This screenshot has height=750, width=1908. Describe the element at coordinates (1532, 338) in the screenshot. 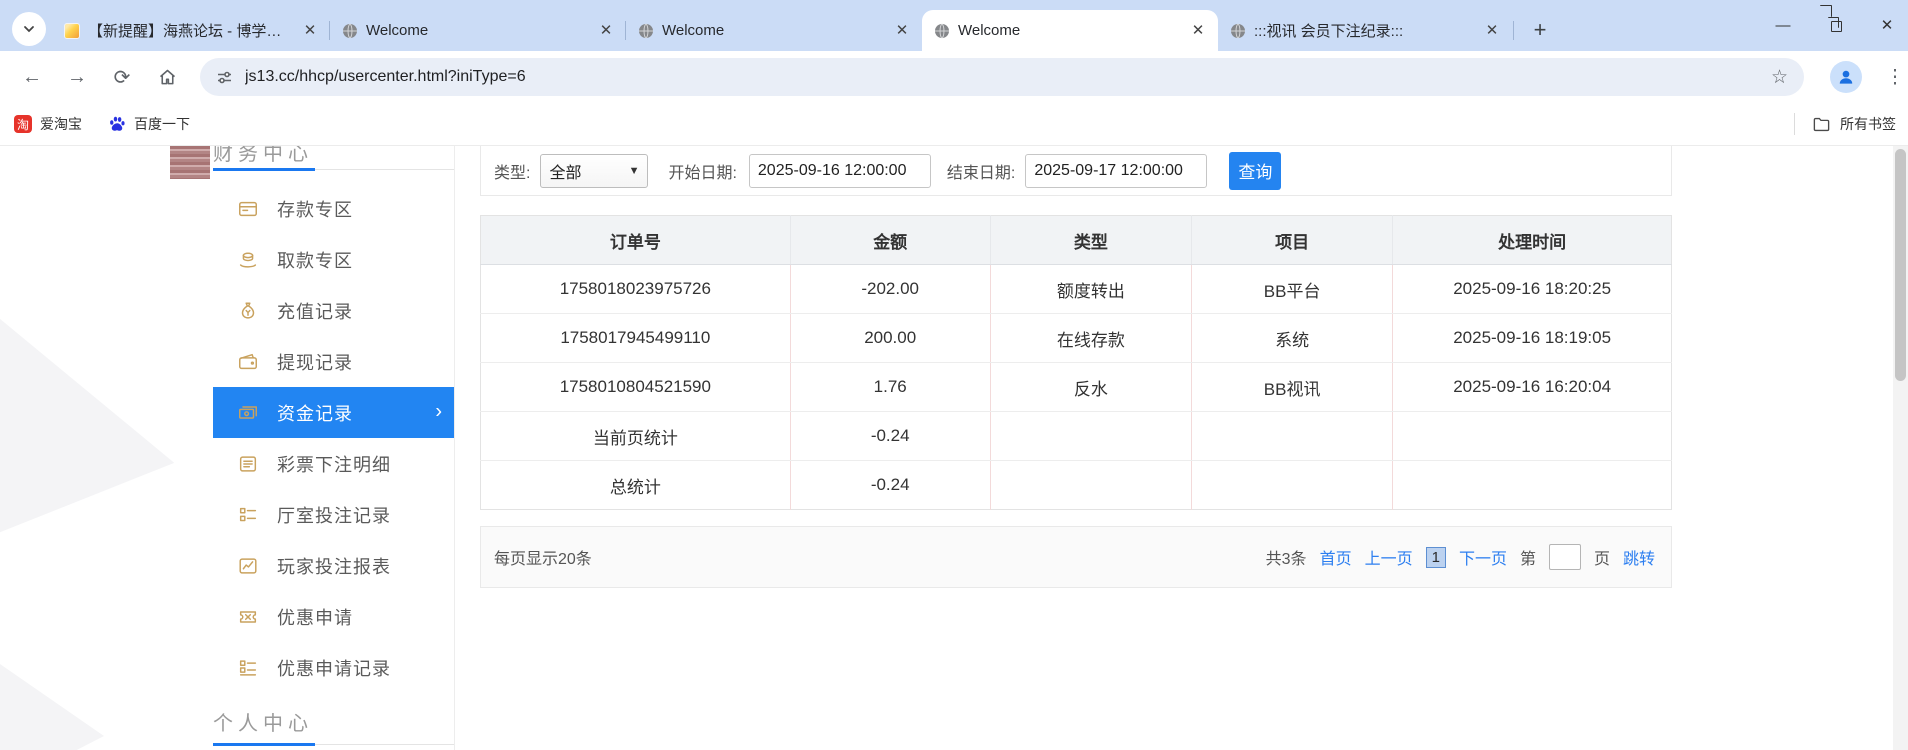

I see `cell-time: 2025-09-16 18:19:05` at that location.